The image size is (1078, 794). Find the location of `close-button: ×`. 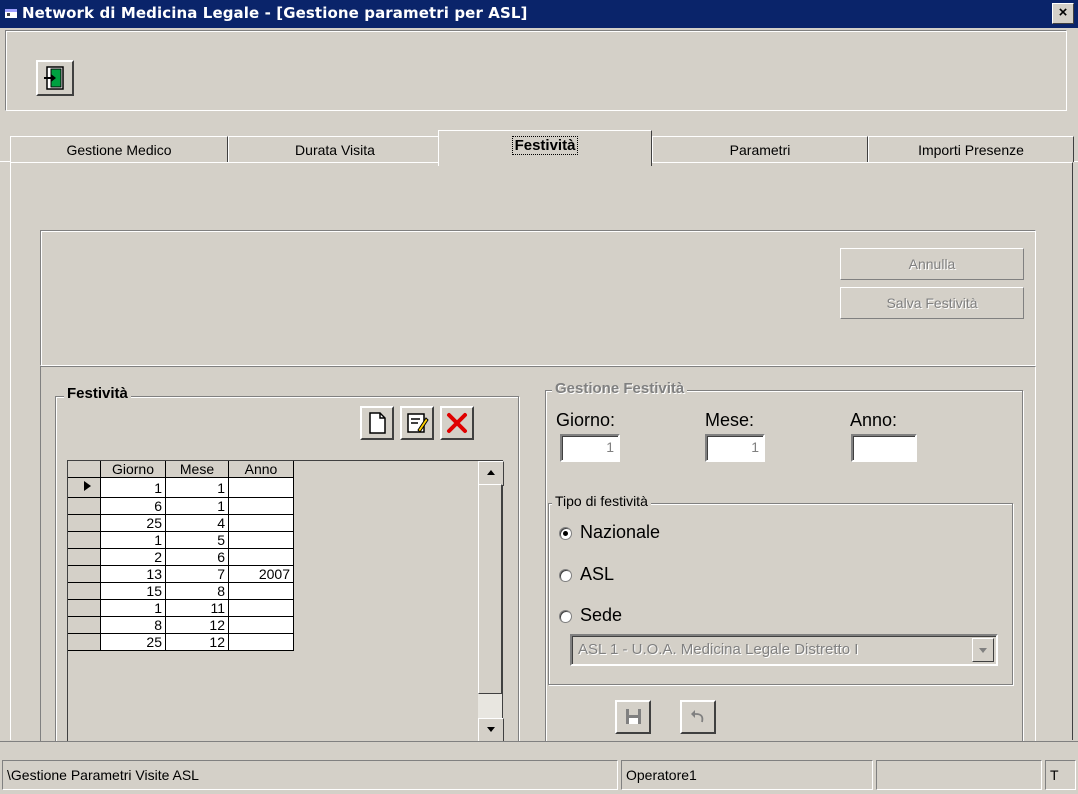

close-button: × is located at coordinates (1063, 13).